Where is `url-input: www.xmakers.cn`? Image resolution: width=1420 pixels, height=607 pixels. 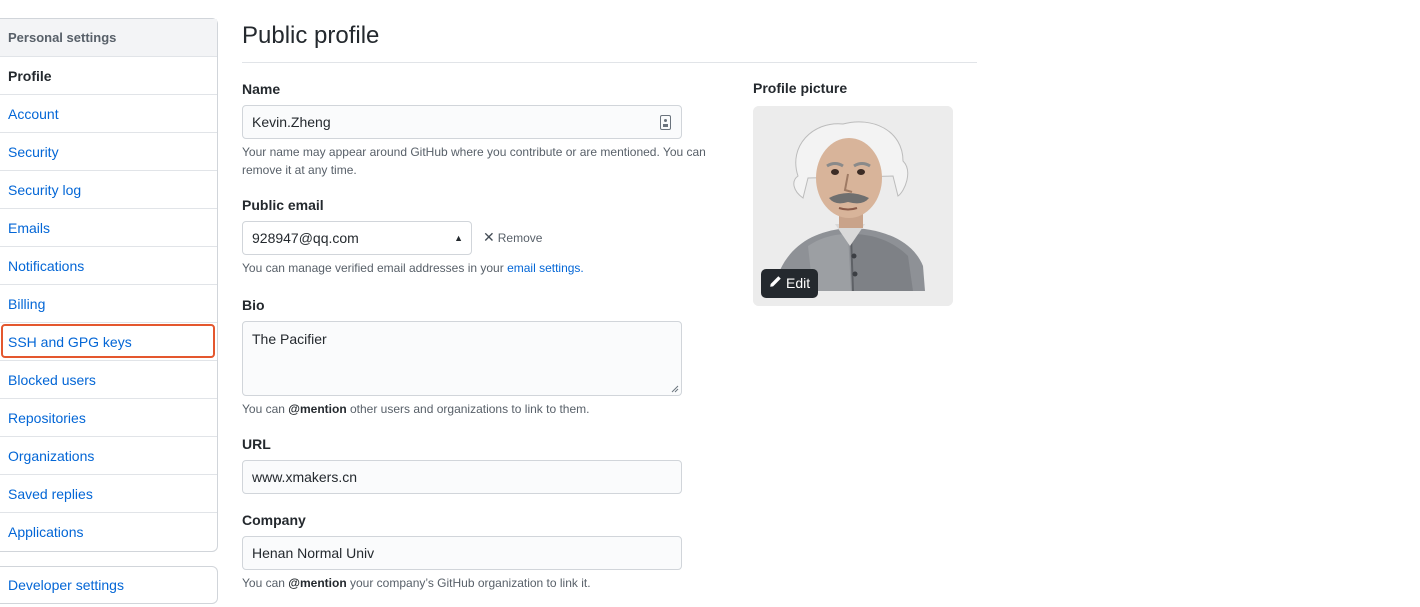
url-input: www.xmakers.cn is located at coordinates (462, 477).